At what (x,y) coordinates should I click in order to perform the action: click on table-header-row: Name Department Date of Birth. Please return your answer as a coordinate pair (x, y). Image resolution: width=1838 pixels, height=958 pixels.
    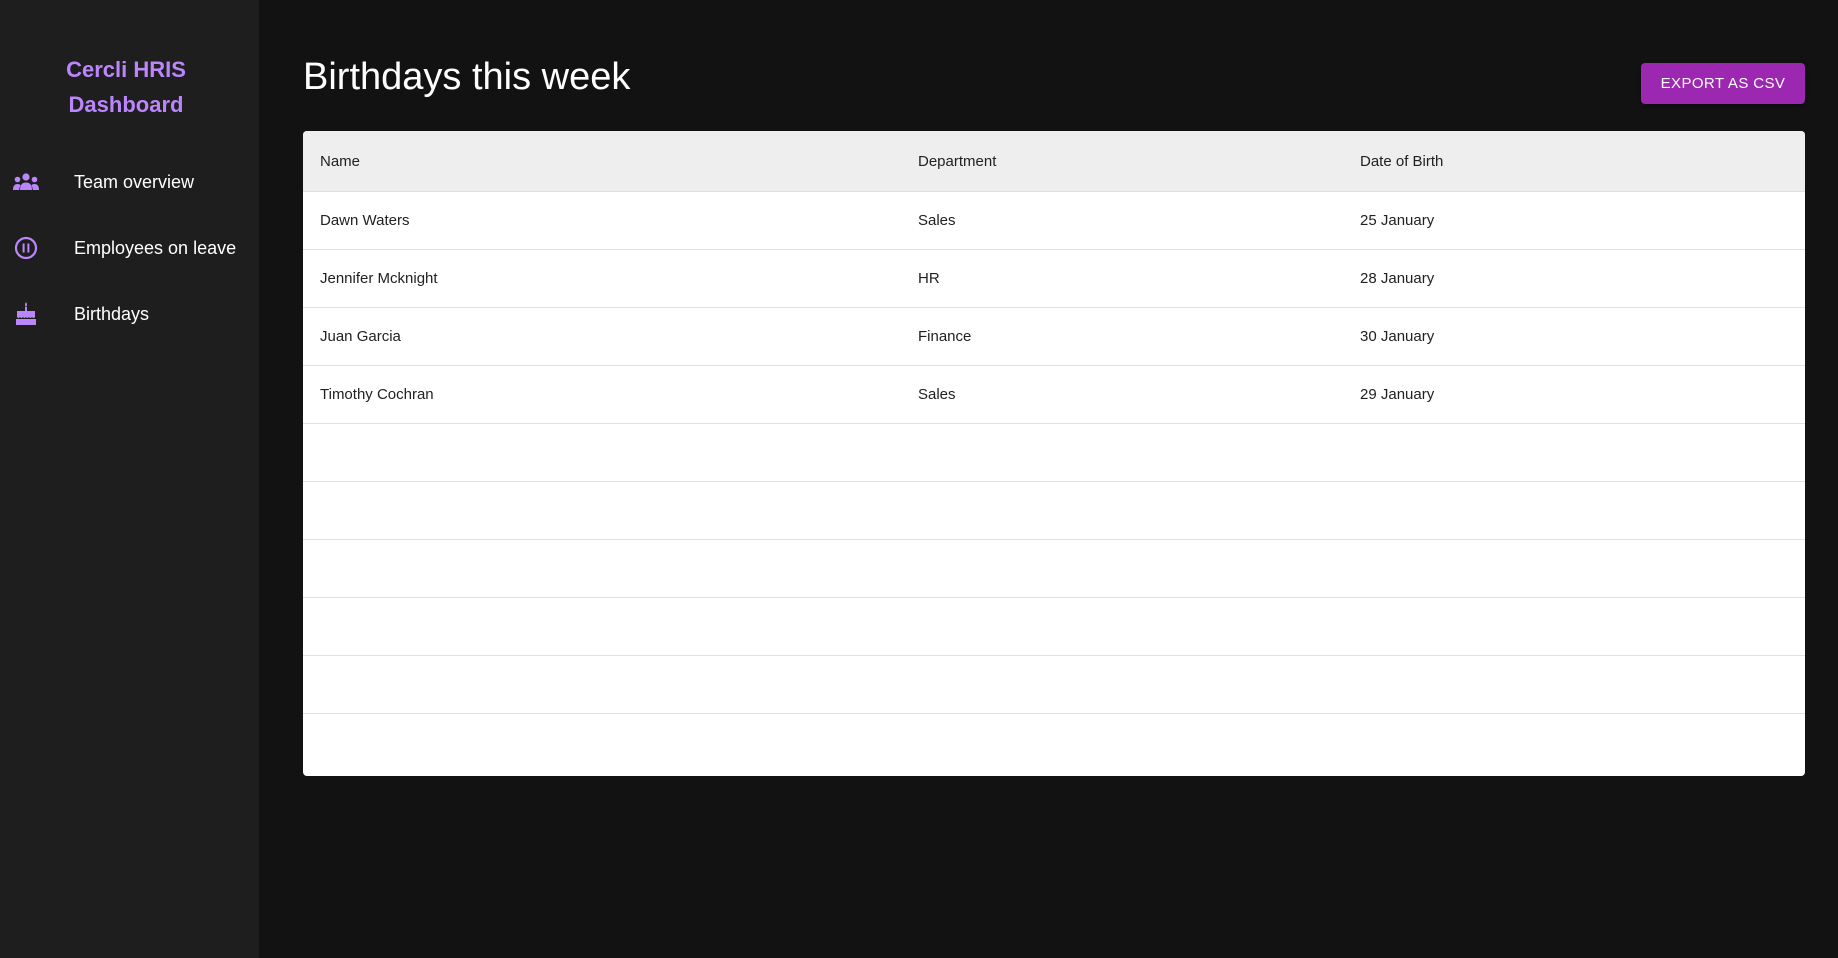
    Looking at the image, I should click on (1054, 161).